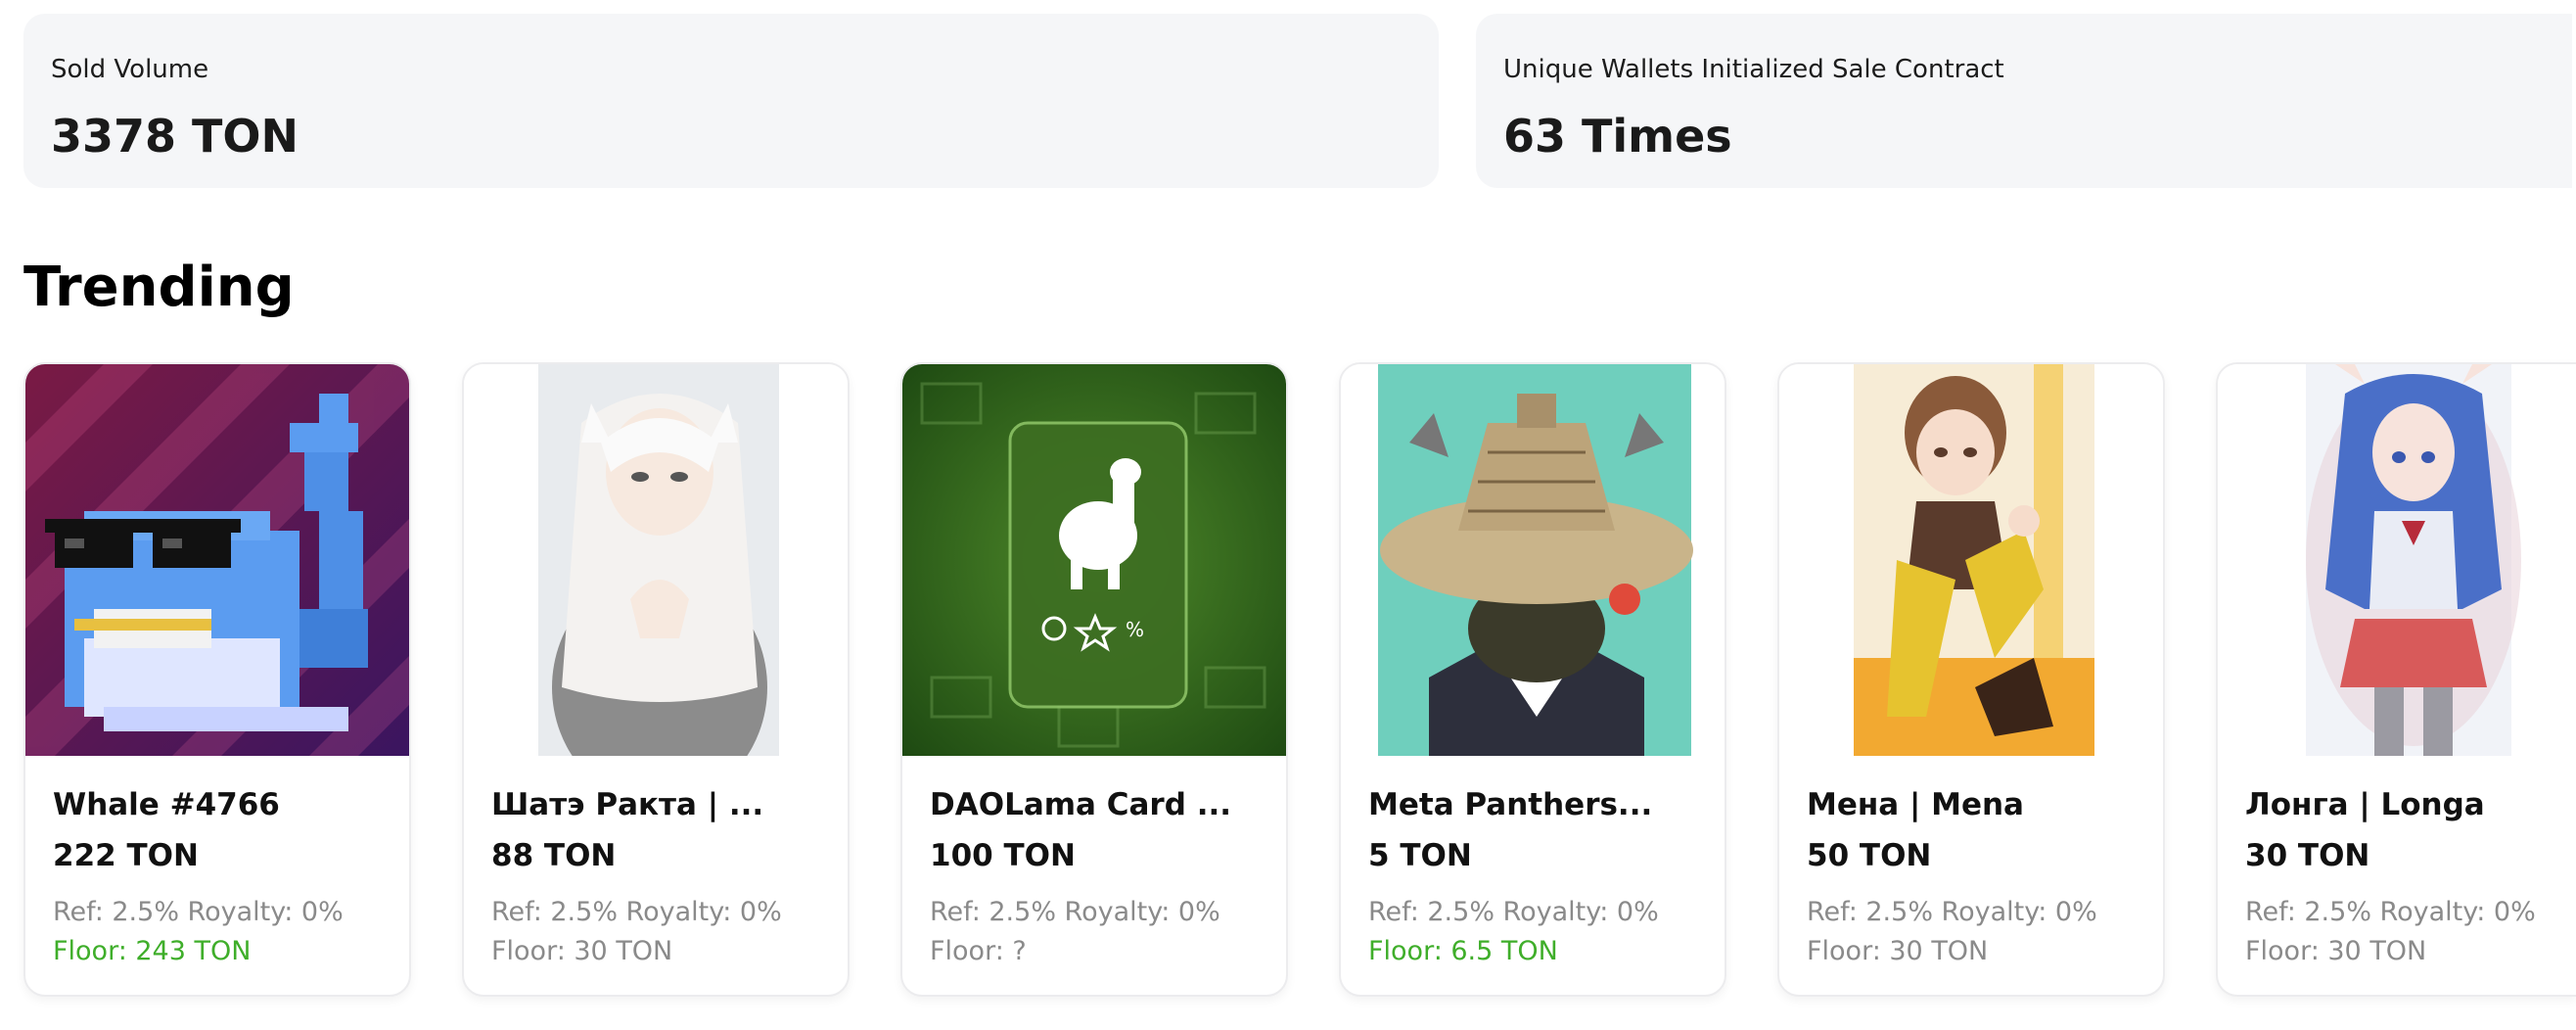 The height and width of the screenshot is (1030, 2576). What do you see at coordinates (166, 804) in the screenshot?
I see `nft-card-name: Whale #4766` at bounding box center [166, 804].